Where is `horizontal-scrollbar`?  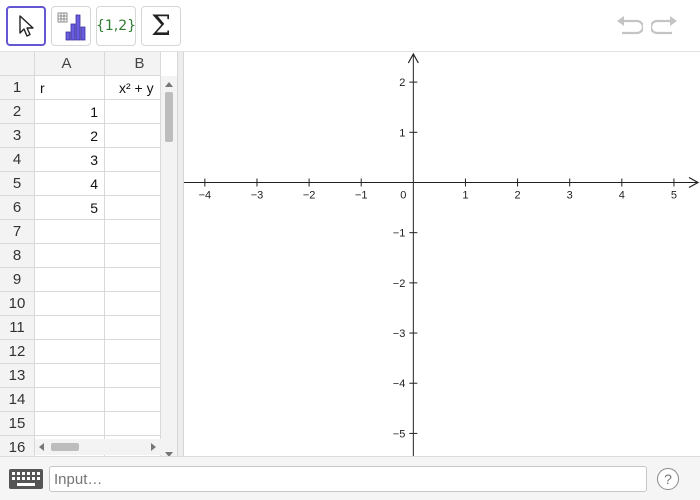 horizontal-scrollbar is located at coordinates (98, 447).